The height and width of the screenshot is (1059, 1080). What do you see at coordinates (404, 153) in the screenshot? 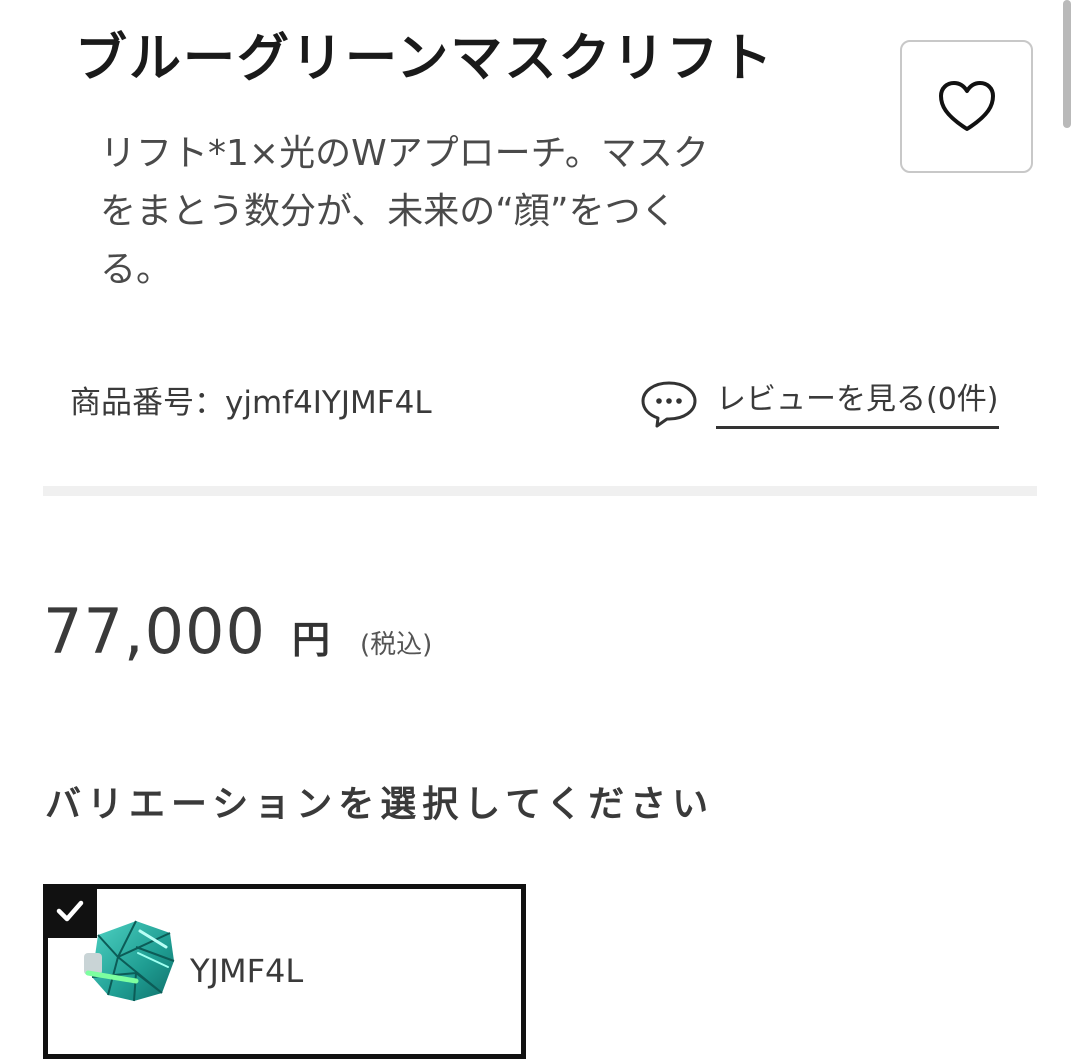
I see `description-line: リフト*1×光のWアプローチ。マスク` at bounding box center [404, 153].